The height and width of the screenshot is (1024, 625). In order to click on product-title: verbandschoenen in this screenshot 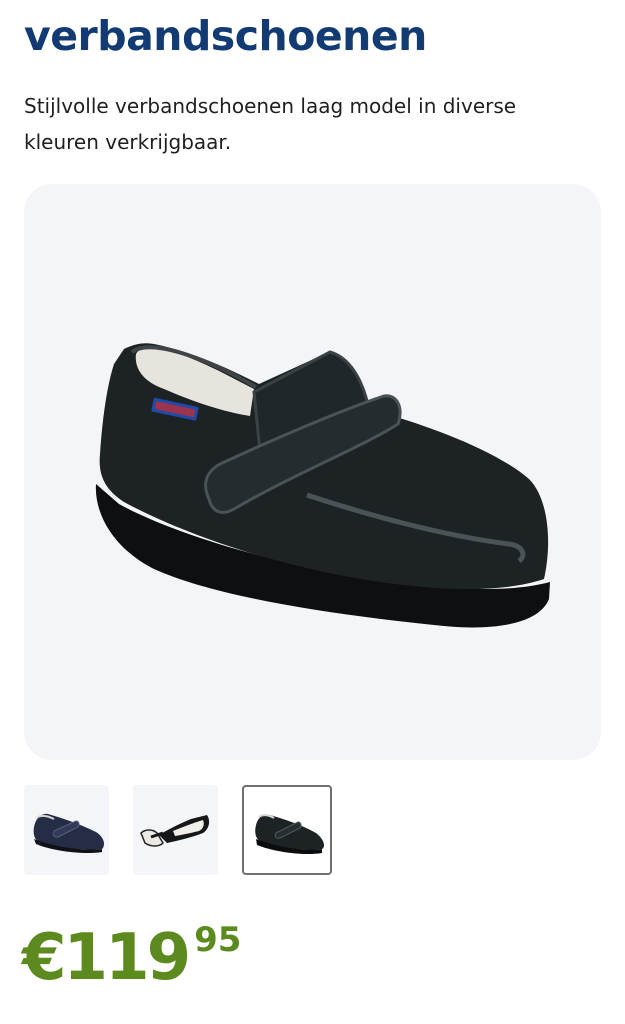, I will do `click(225, 36)`.